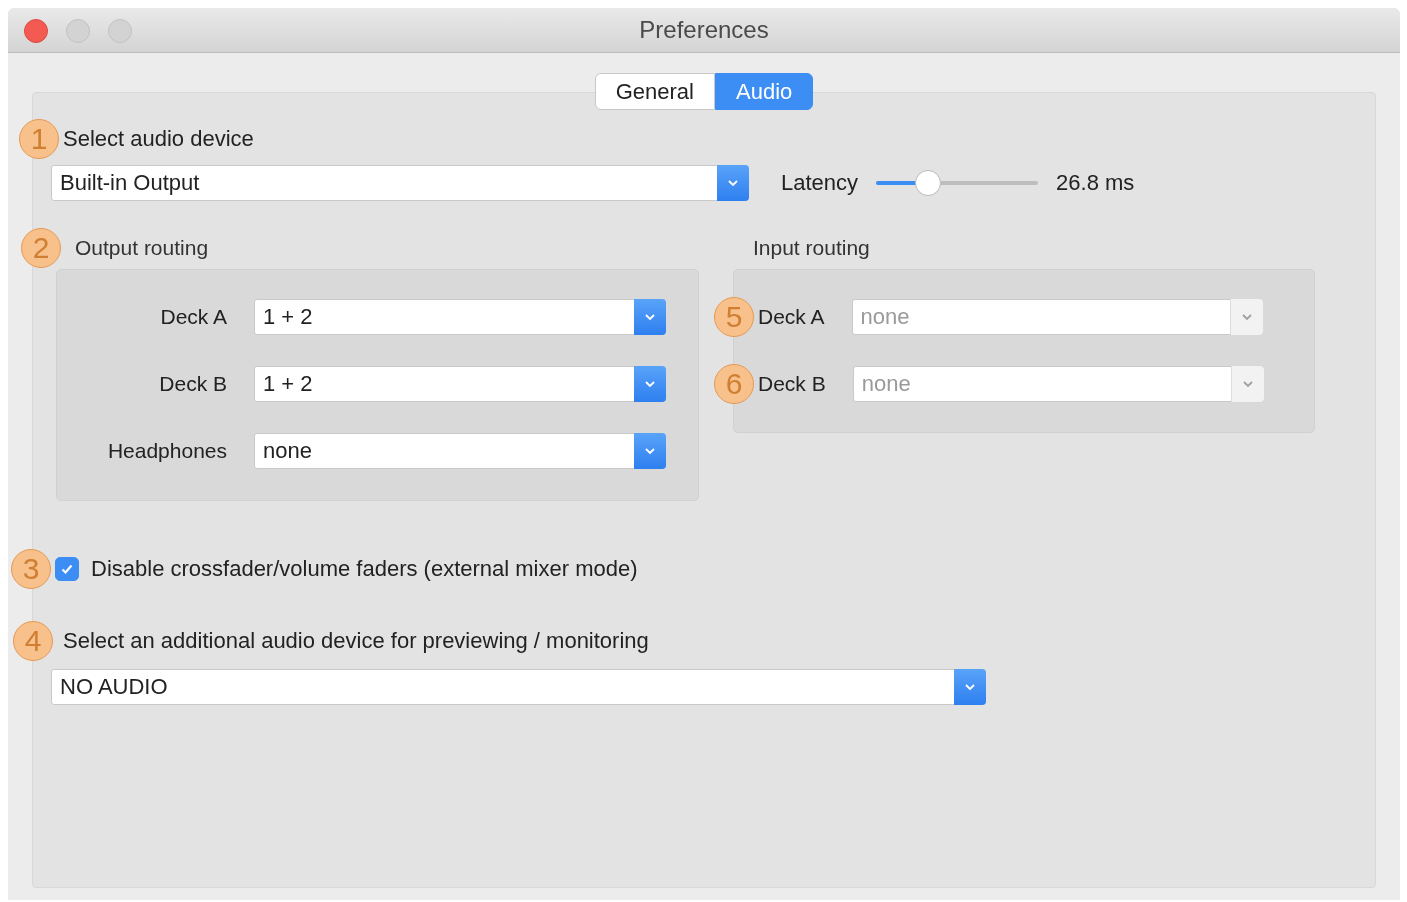 The height and width of the screenshot is (902, 1407). What do you see at coordinates (460, 451) in the screenshot?
I see `dropdown: none` at bounding box center [460, 451].